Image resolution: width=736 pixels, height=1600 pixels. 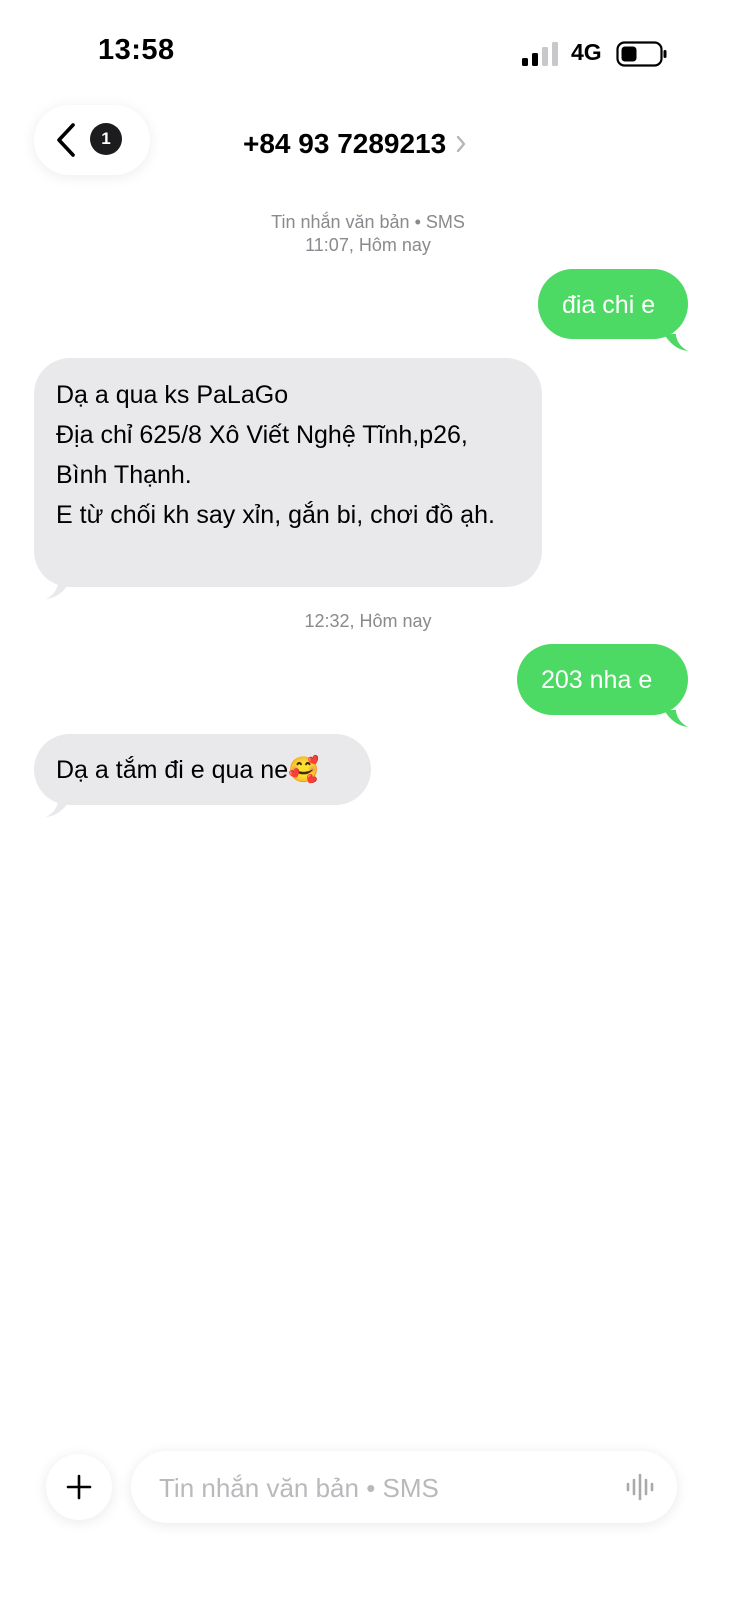 I want to click on add-attachment-button, so click(x=79, y=1487).